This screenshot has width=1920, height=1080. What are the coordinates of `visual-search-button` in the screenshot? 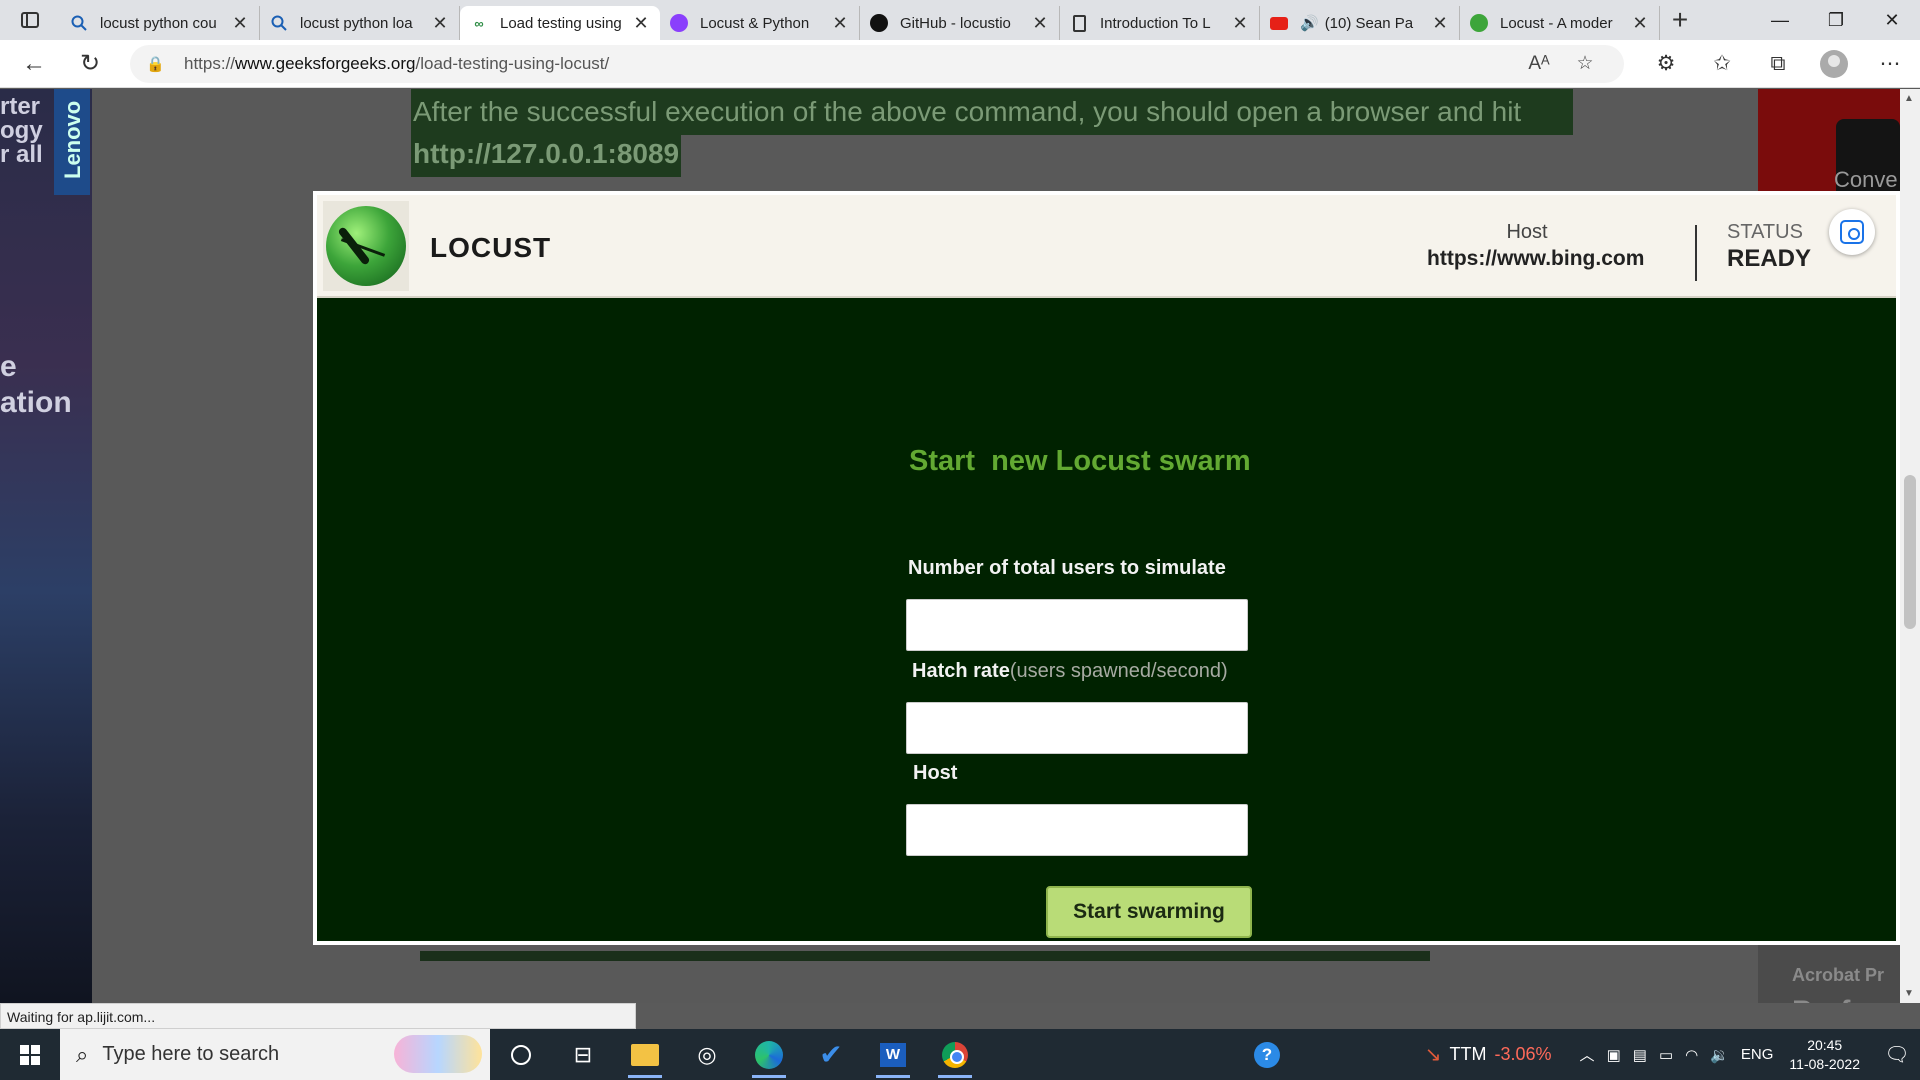 It's located at (1852, 232).